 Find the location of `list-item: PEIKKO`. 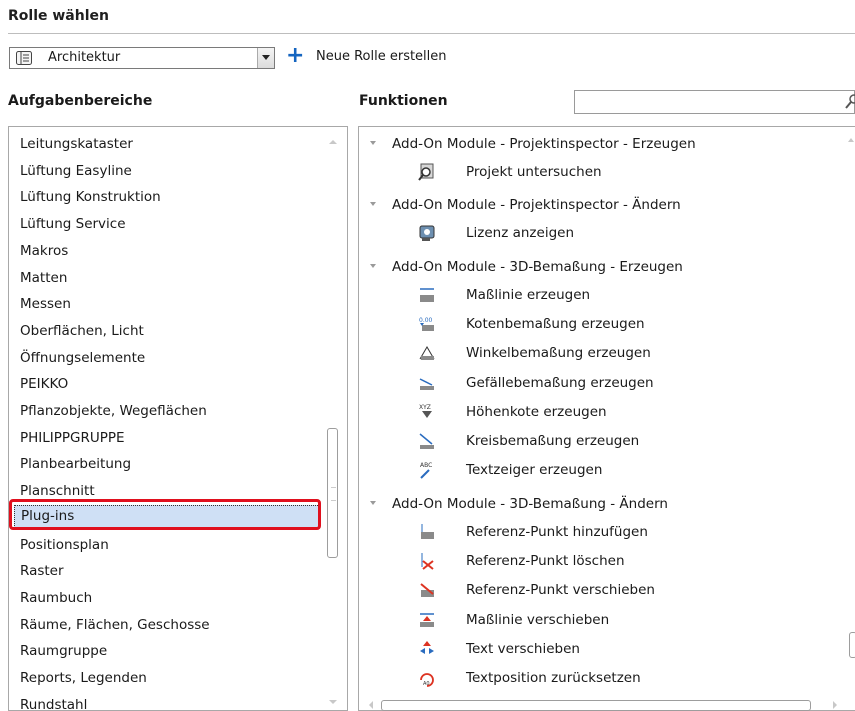

list-item: PEIKKO is located at coordinates (44, 384).